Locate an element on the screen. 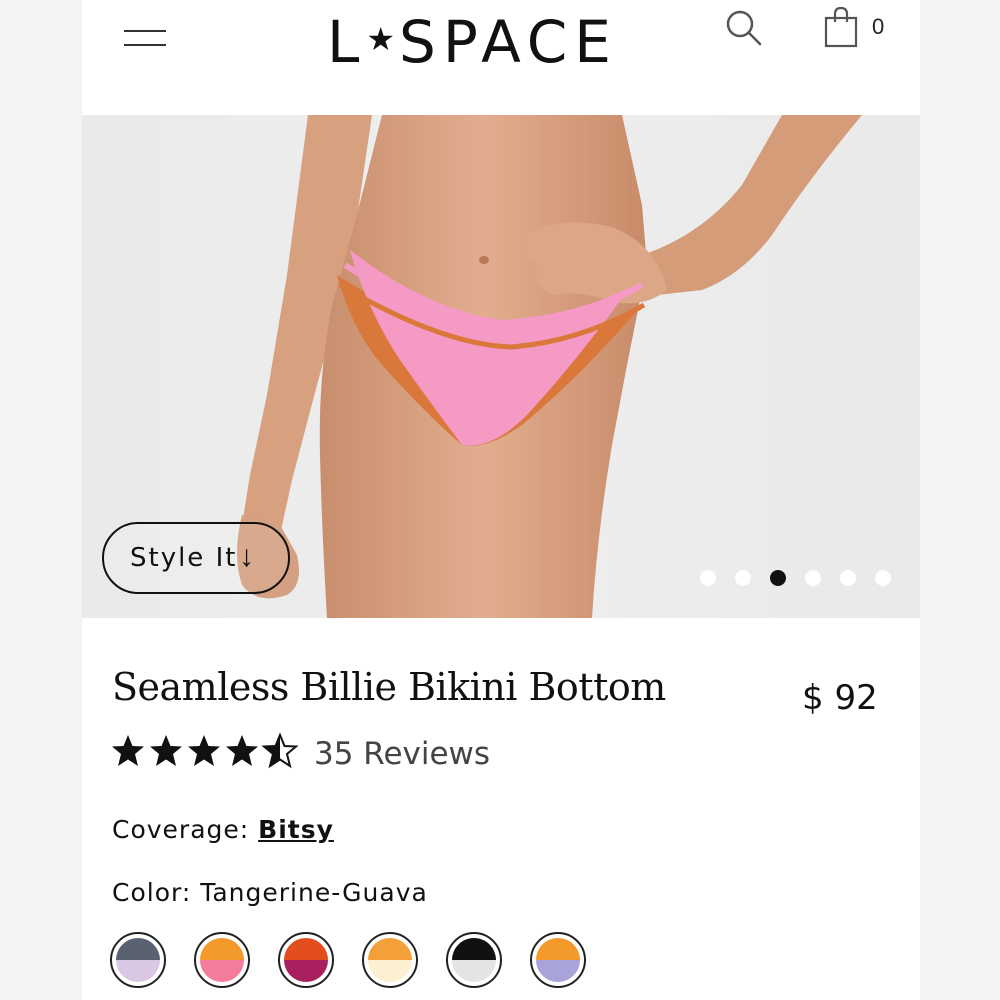 The height and width of the screenshot is (1000, 1000). product-title: Seamless Billie Bikini Bottom is located at coordinates (389, 687).